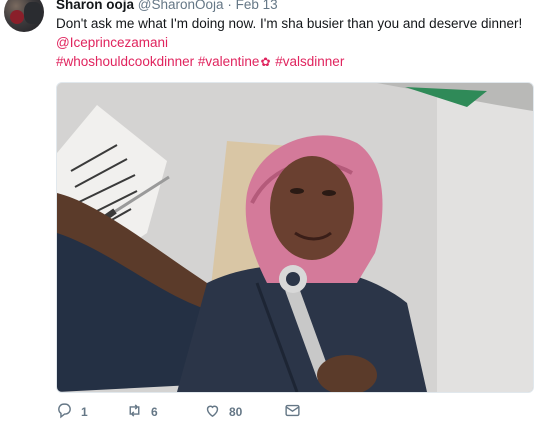  Describe the element at coordinates (24, 16) in the screenshot. I see `avatar` at that location.